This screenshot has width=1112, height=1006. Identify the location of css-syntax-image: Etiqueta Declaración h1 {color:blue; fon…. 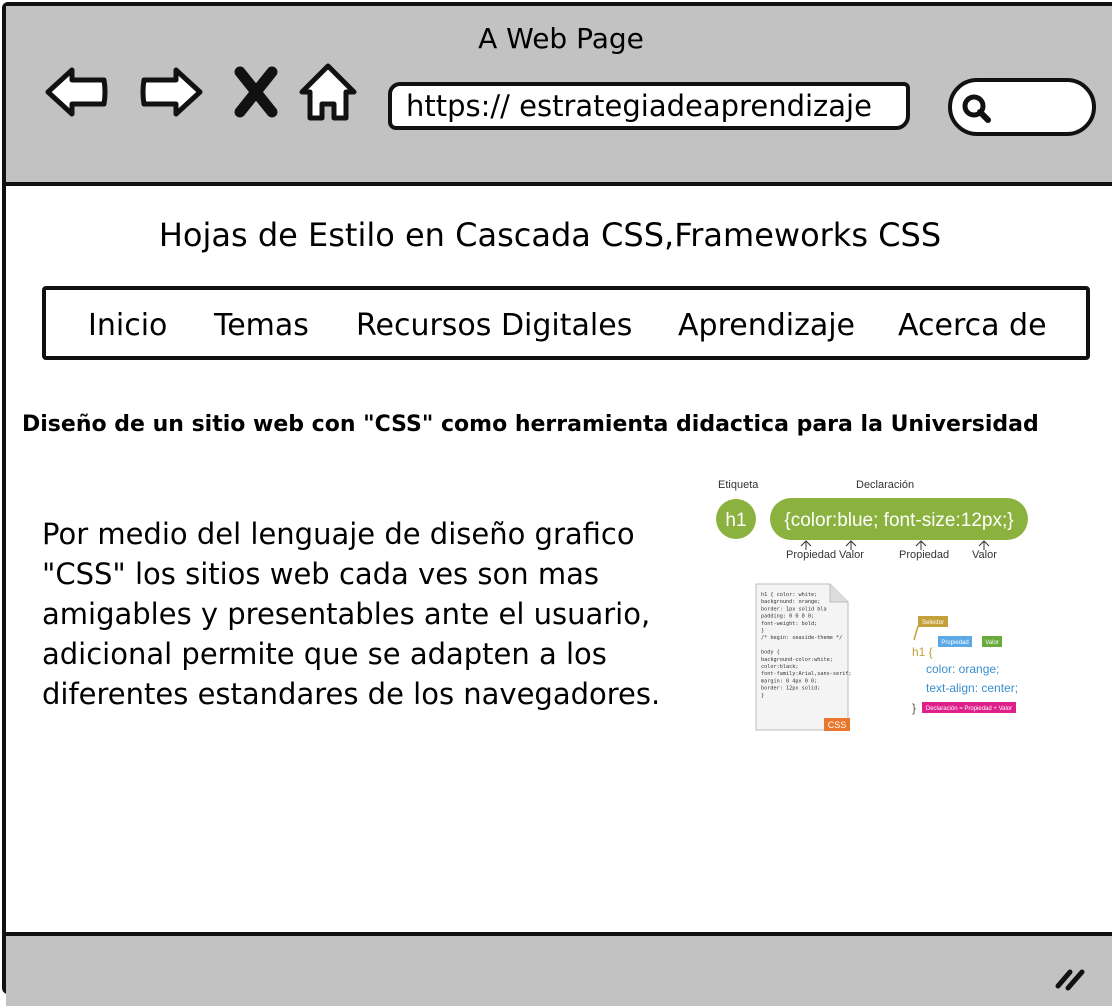
(876, 608).